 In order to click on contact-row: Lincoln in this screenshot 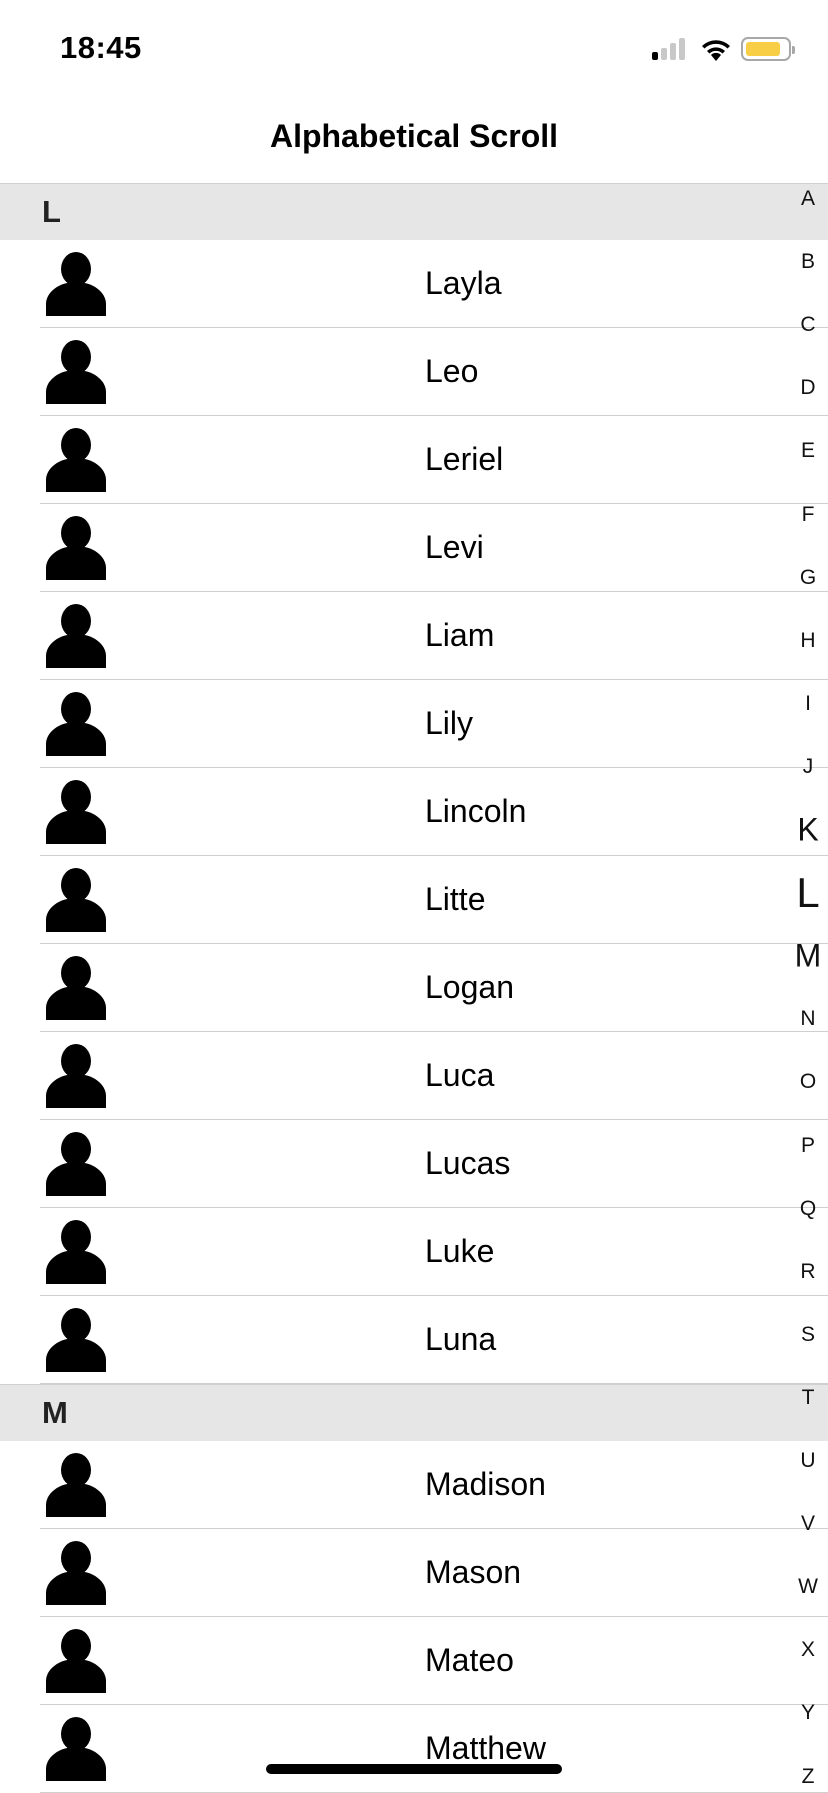, I will do `click(434, 812)`.